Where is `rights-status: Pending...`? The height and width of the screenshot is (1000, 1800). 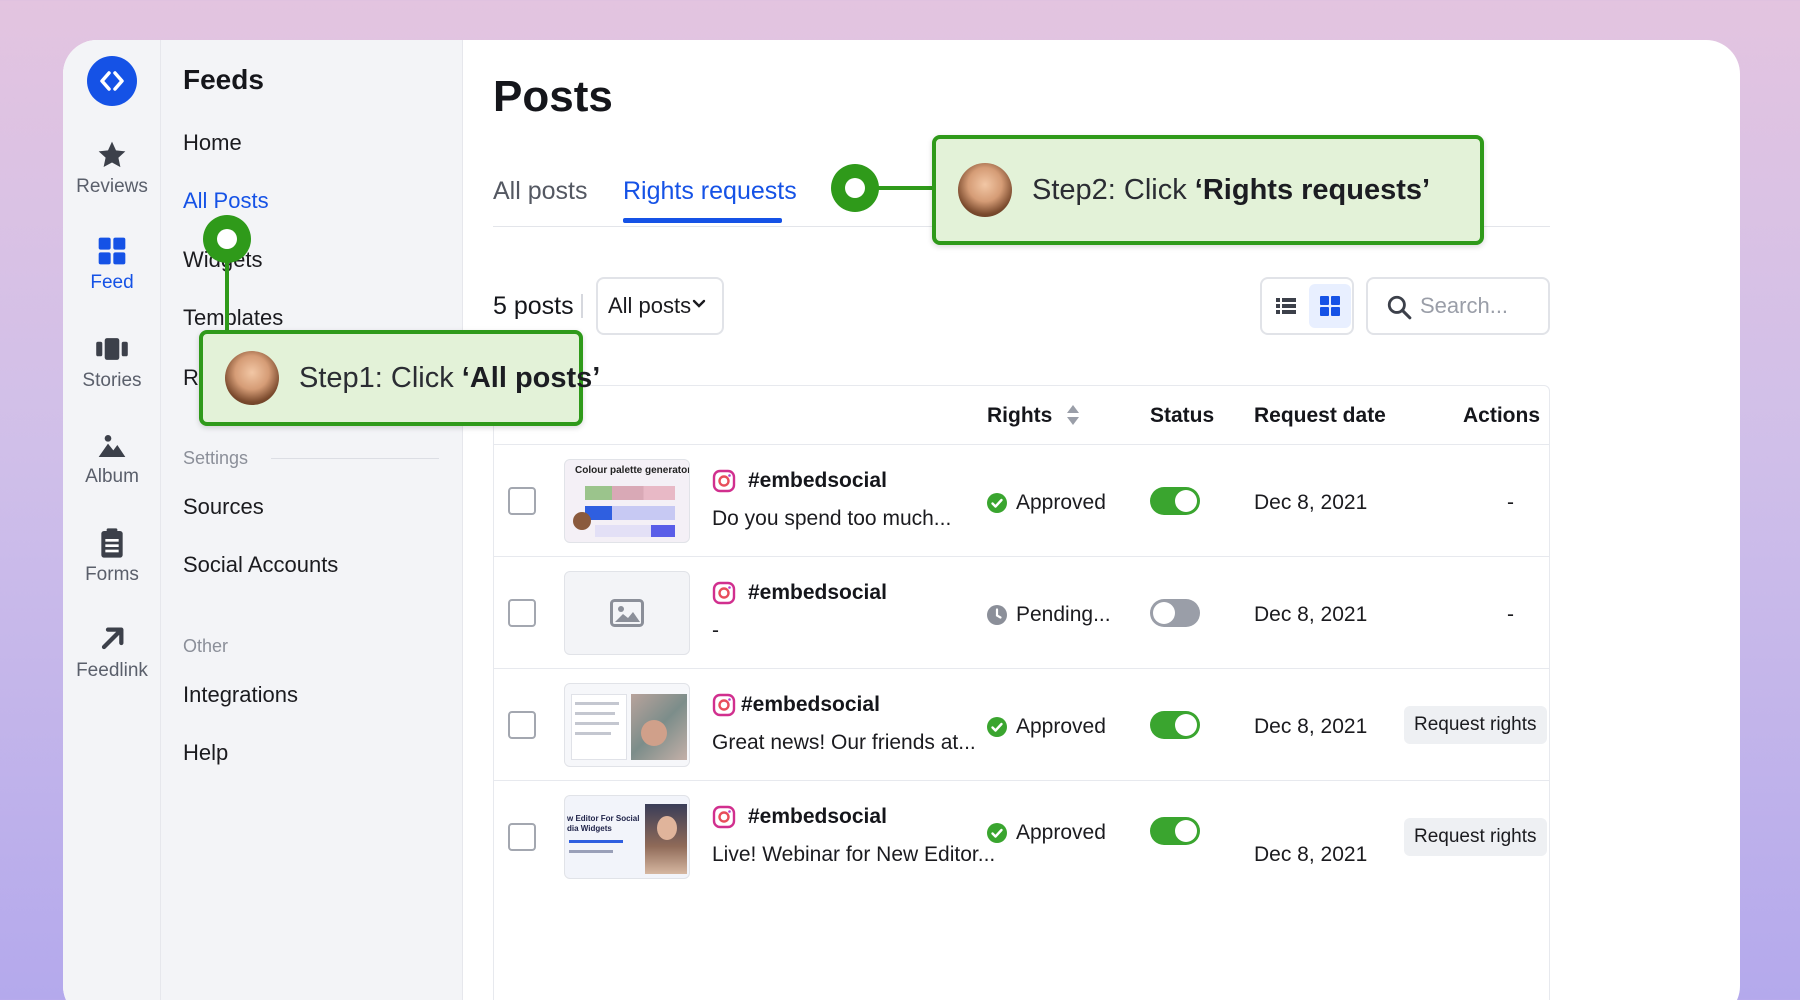 rights-status: Pending... is located at coordinates (1049, 615).